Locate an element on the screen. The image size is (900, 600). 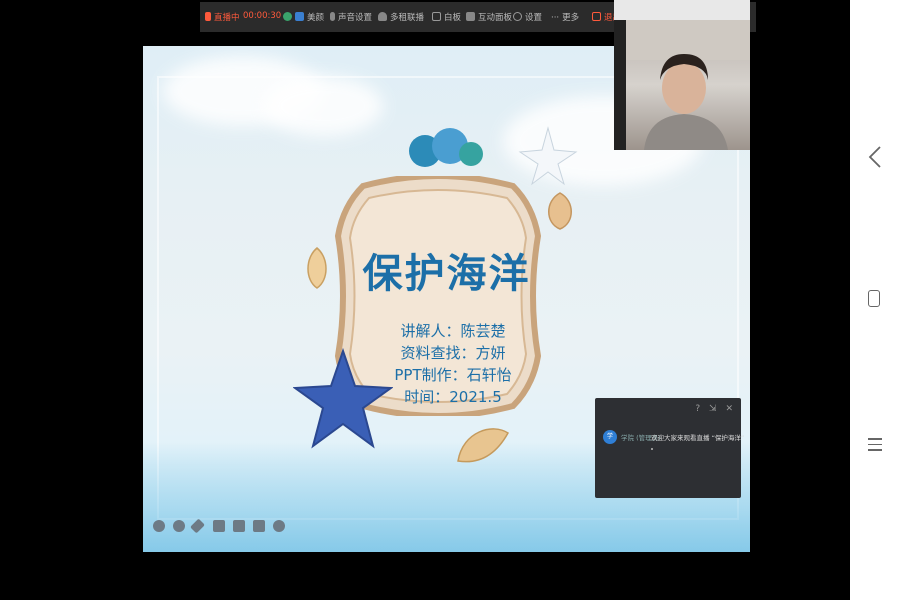
webcam-feed is located at coordinates (688, 85).